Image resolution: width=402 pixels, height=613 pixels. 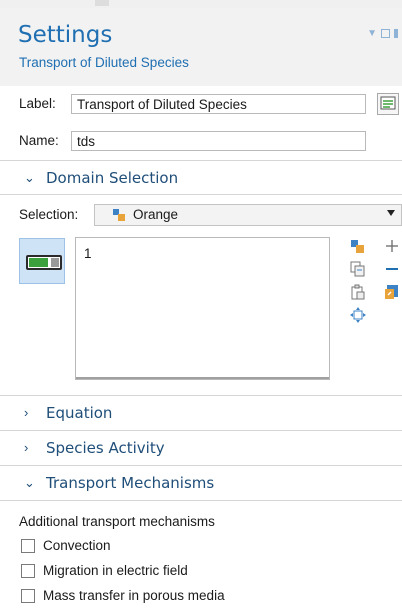 What do you see at coordinates (358, 269) in the screenshot?
I see `copy-selection-icon` at bounding box center [358, 269].